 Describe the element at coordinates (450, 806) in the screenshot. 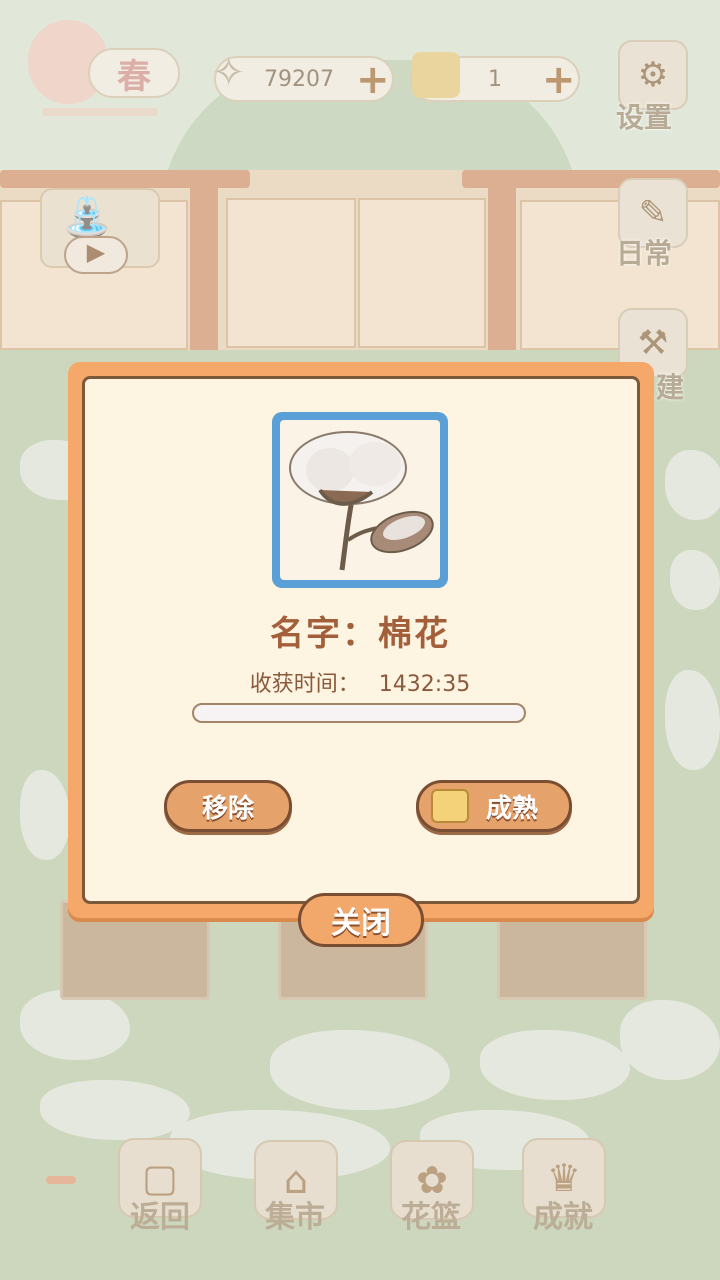

I see `cheese-icon` at that location.